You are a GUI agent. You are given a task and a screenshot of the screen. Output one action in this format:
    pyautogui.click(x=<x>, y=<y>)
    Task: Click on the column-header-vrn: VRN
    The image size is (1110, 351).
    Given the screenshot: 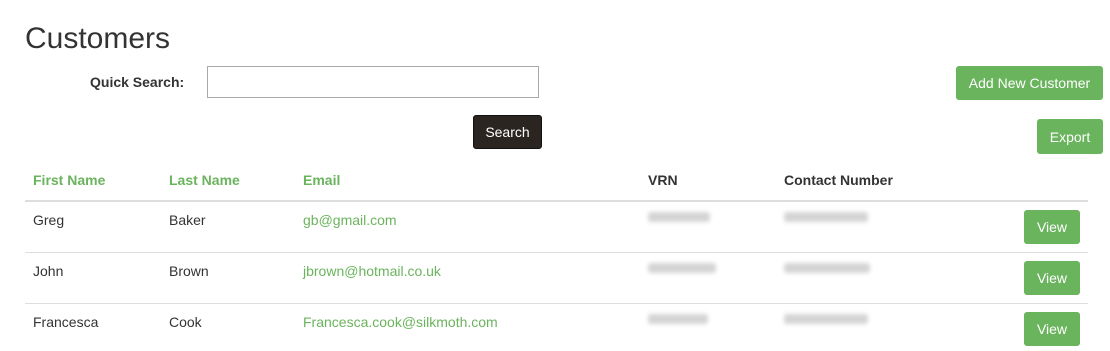 What is the action you would take?
    pyautogui.click(x=708, y=181)
    